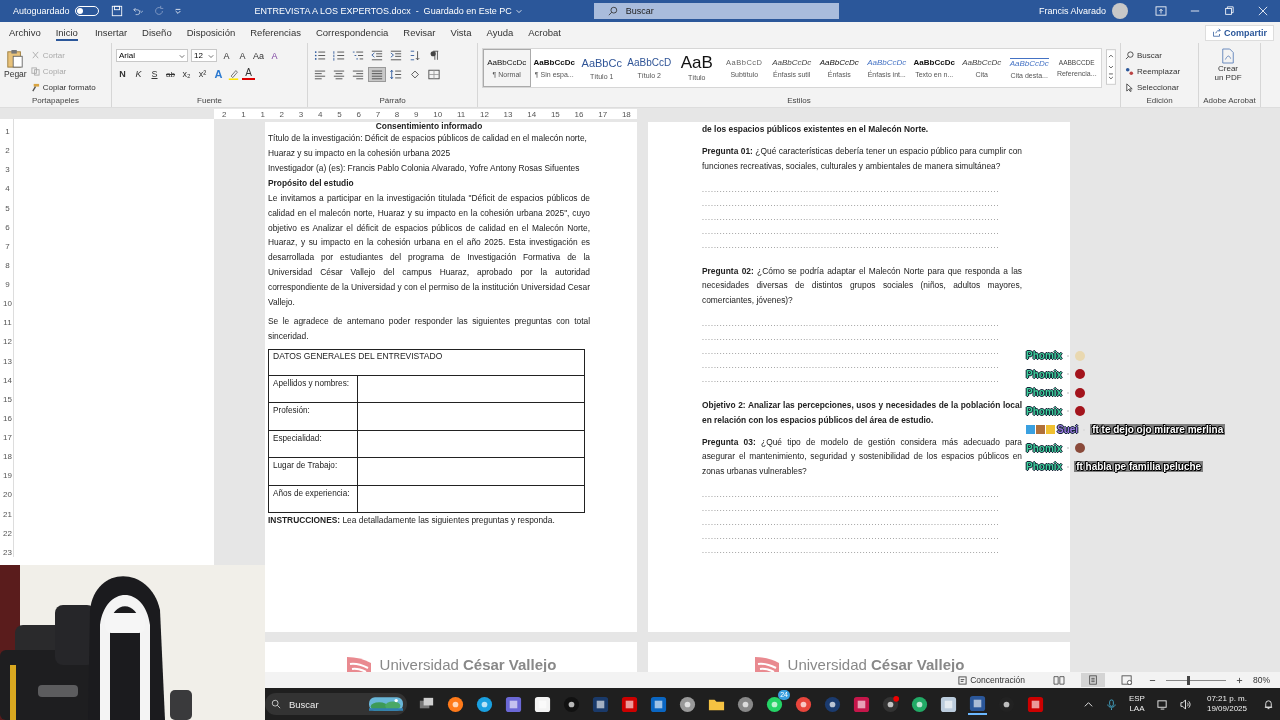 This screenshot has width=1280, height=720. Describe the element at coordinates (548, 32) in the screenshot. I see `ribbon-tab: Acrobat` at that location.